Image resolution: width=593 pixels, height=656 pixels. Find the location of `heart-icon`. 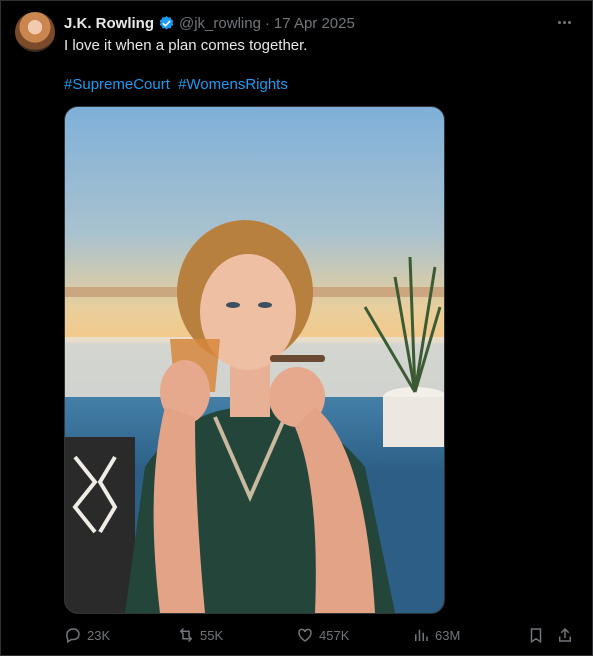

heart-icon is located at coordinates (305, 635).